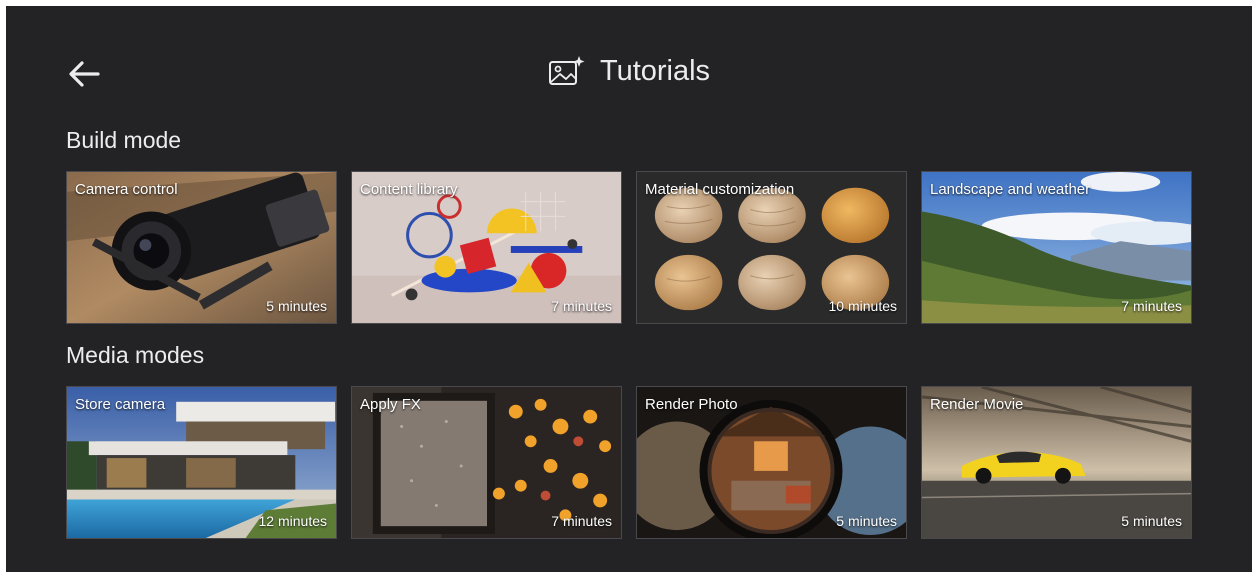 This screenshot has height=576, width=1253. I want to click on card-title: Render Movie, so click(977, 404).